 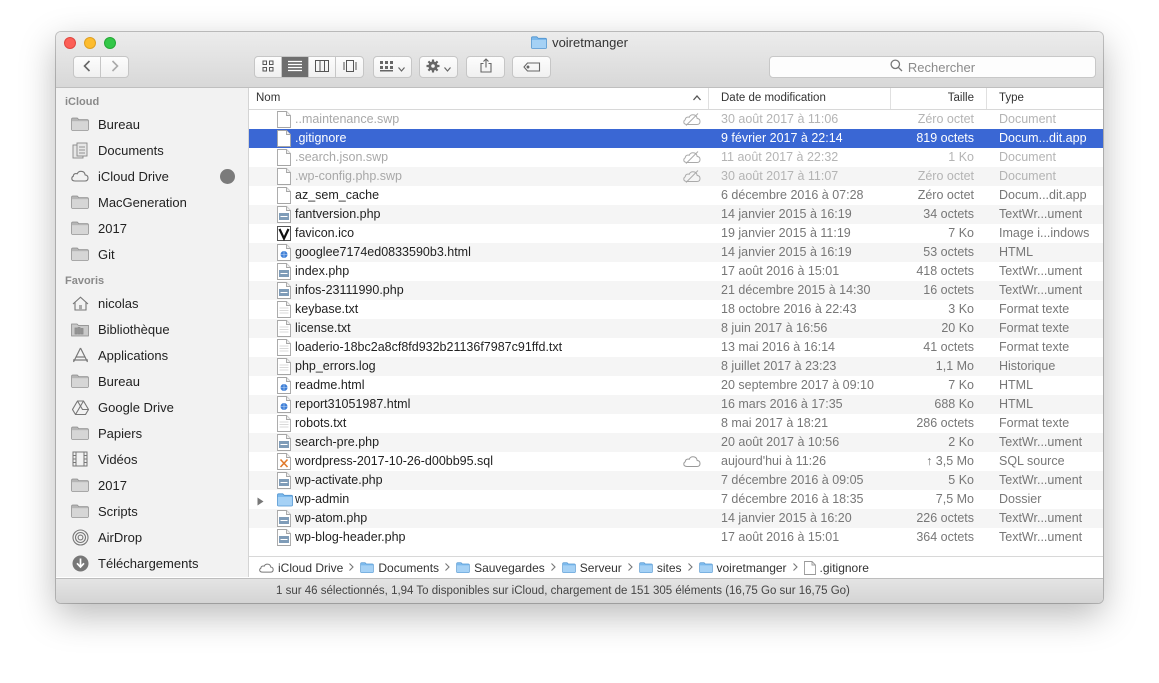 I want to click on path-item: Serveur, so click(x=592, y=568).